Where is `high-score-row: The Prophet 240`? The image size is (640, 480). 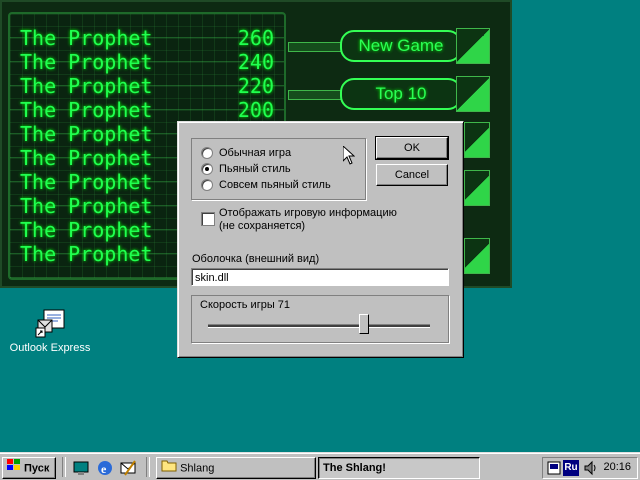 high-score-row: The Prophet 240 is located at coordinates (147, 62).